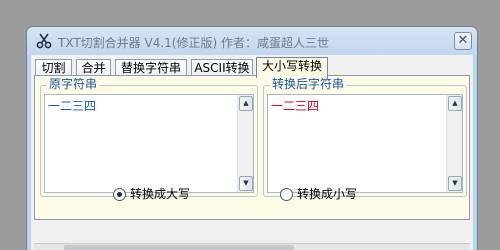 The image size is (500, 250). I want to click on scissors-icon, so click(44, 41).